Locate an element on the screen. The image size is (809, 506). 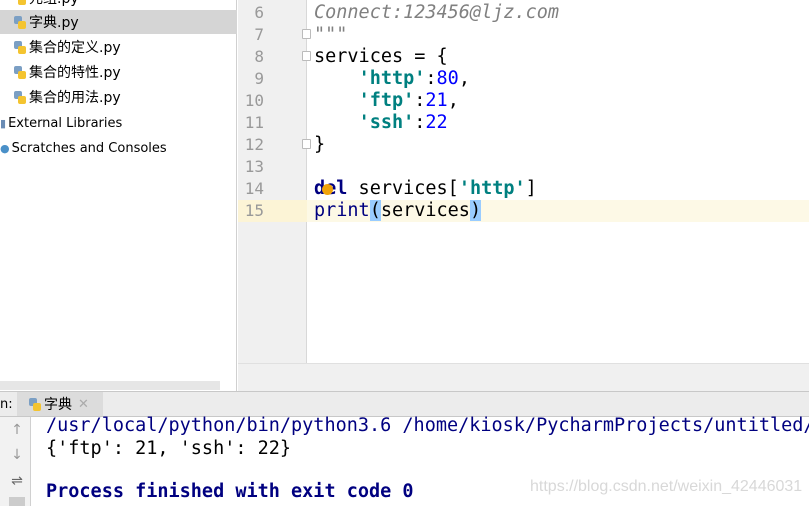
file-label: 元组.py is located at coordinates (54, 4).